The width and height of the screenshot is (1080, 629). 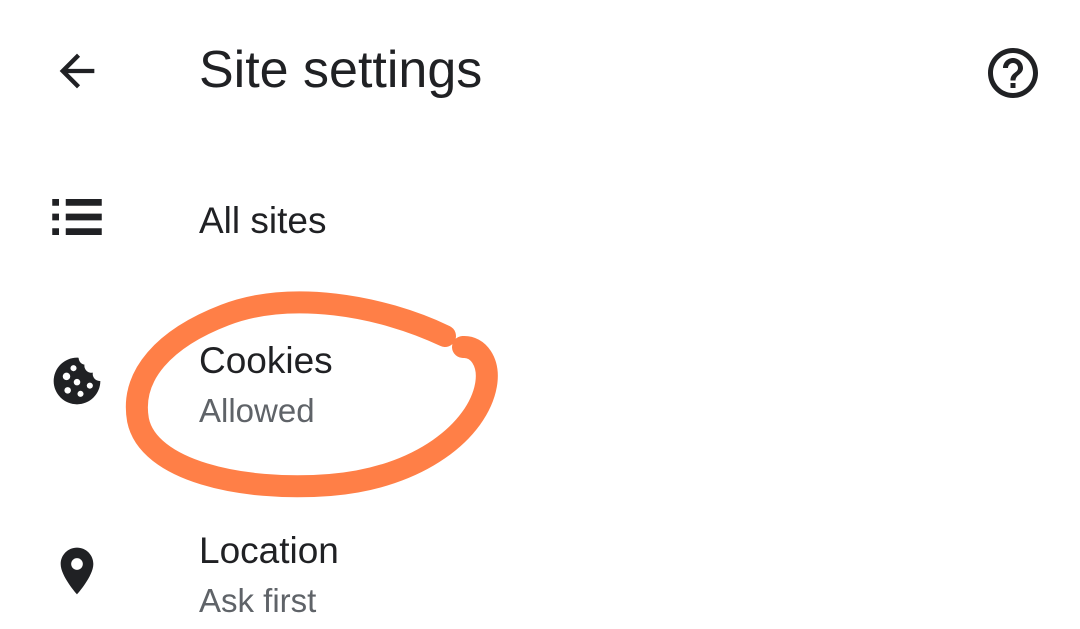 What do you see at coordinates (258, 600) in the screenshot?
I see `list-item-subtitle: Ask first` at bounding box center [258, 600].